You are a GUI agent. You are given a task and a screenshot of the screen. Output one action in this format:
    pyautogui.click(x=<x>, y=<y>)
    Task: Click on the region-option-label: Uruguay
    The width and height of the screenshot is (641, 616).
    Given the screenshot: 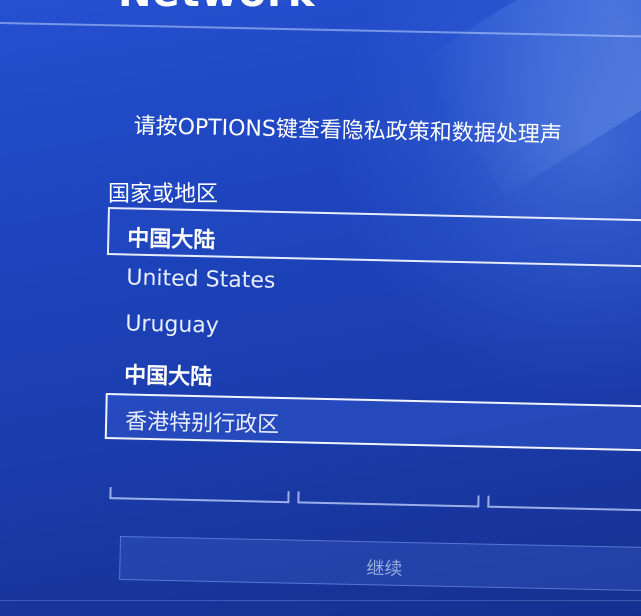 What is the action you would take?
    pyautogui.click(x=172, y=325)
    